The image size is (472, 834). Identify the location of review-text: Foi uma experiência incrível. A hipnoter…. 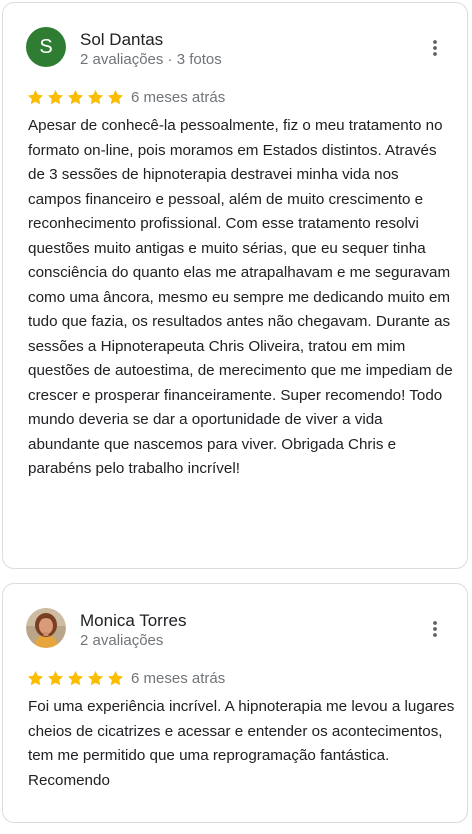
(241, 743).